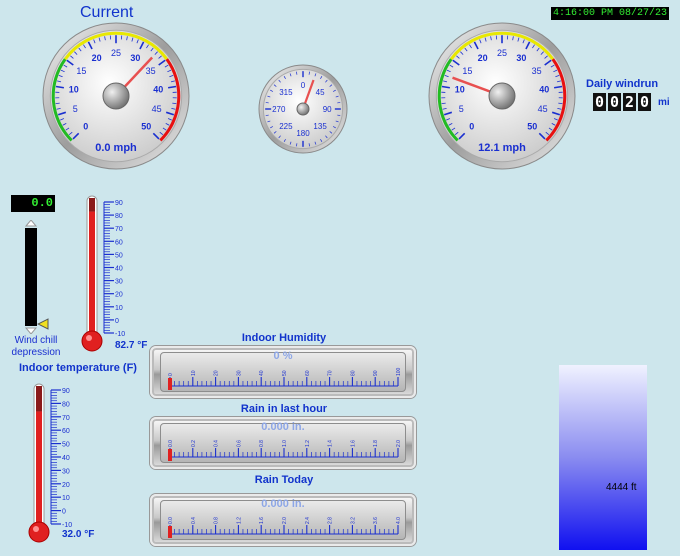  I want to click on gust-speed-gauge: 0 5 10 15 20 25 30 35 40 45 50 12.1 mph, so click(502, 96).